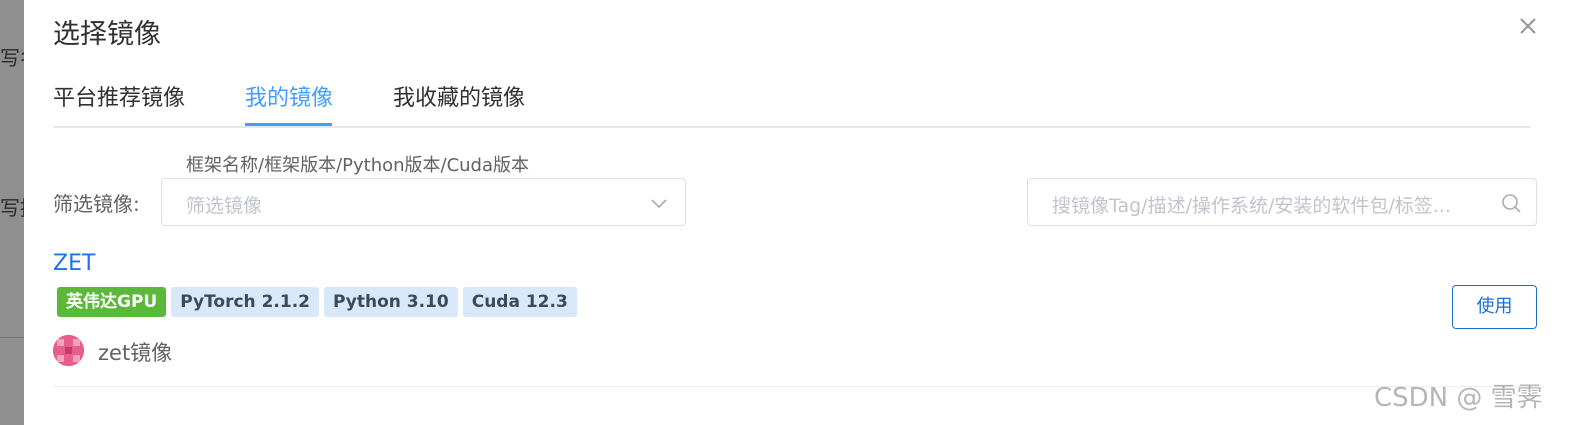 This screenshot has width=1585, height=425. What do you see at coordinates (12, 58) in the screenshot?
I see `background-text: 写名` at bounding box center [12, 58].